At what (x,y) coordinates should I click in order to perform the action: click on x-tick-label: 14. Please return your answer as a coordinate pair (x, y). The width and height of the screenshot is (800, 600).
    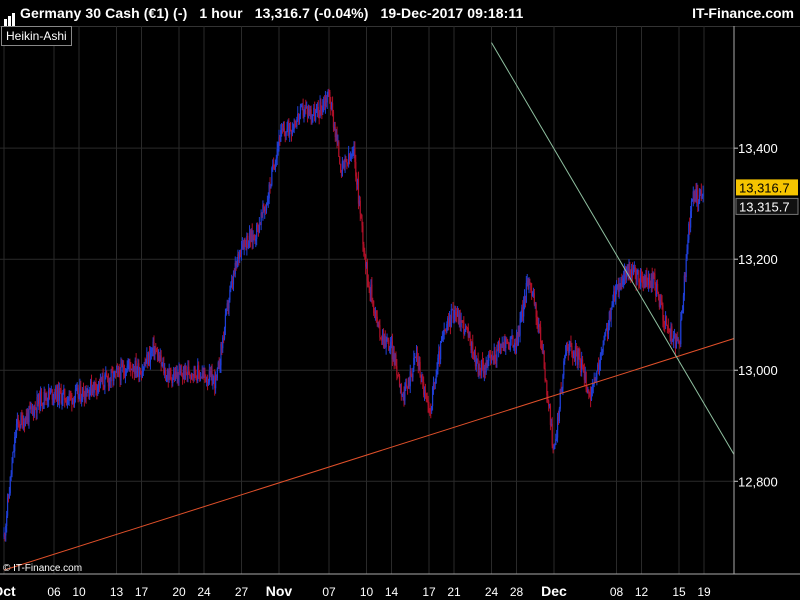
    Looking at the image, I should click on (392, 592).